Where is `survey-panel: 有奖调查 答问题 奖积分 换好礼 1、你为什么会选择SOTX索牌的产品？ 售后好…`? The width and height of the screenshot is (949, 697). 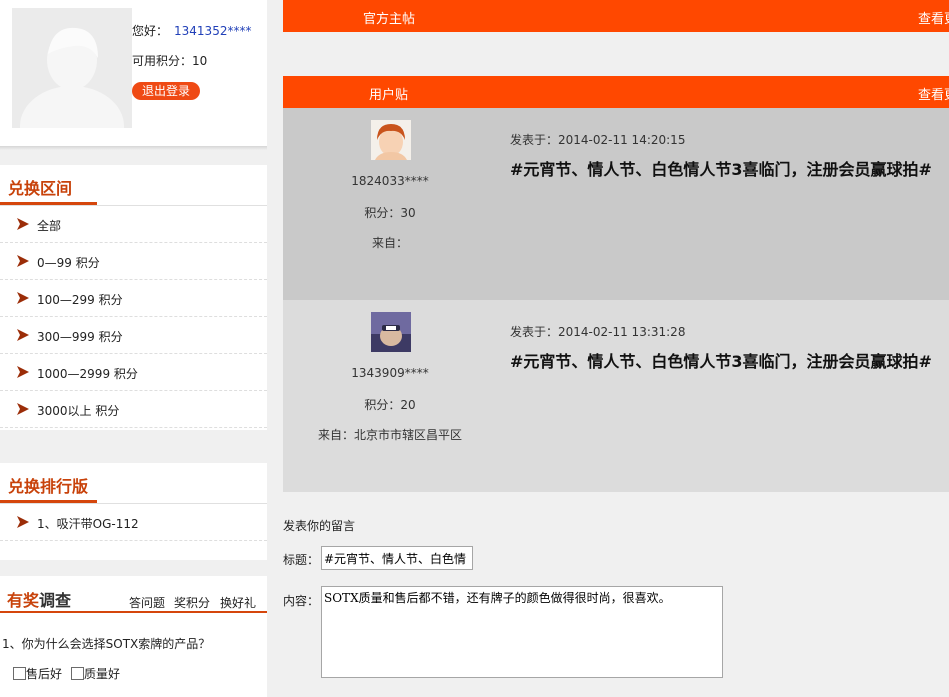
survey-panel: 有奖调查 答问题 奖积分 换好礼 1、你为什么会选择SOTX索牌的产品？ 售后好… is located at coordinates (133, 636).